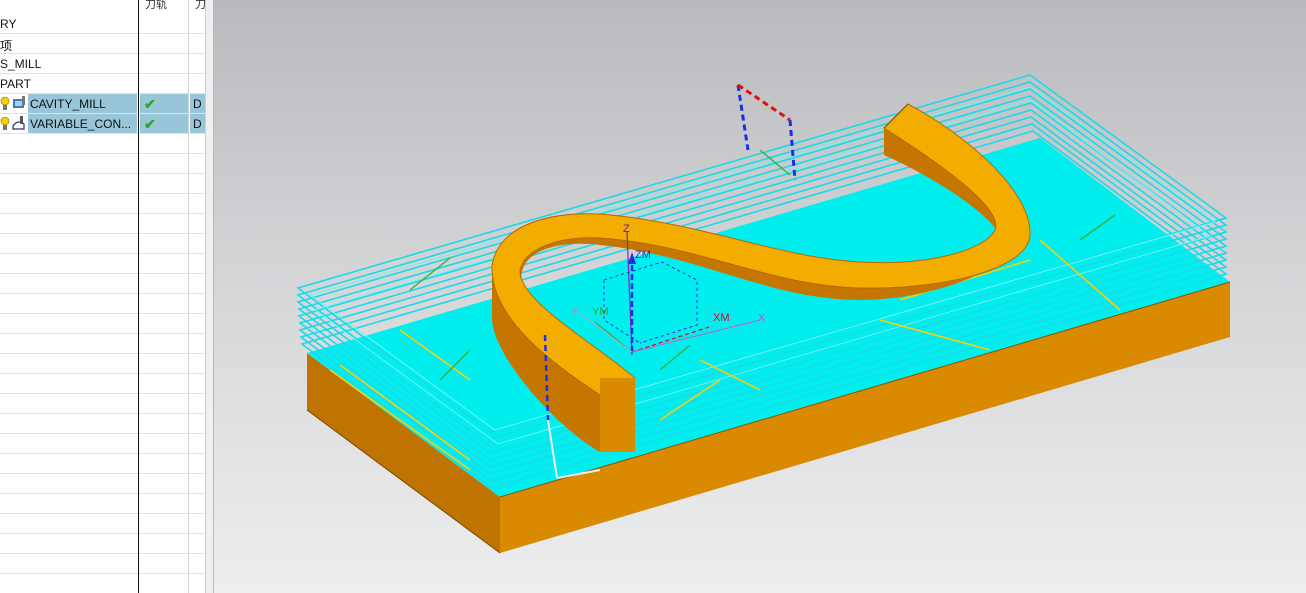 This screenshot has height=593, width=1306. What do you see at coordinates (600, 312) in the screenshot?
I see `axis-label-ym: YM` at bounding box center [600, 312].